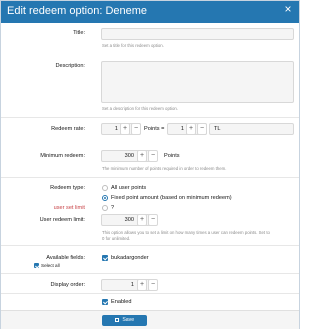 The height and width of the screenshot is (329, 320). What do you see at coordinates (65, 258) in the screenshot?
I see `available-fields-label: Available fields:` at bounding box center [65, 258].